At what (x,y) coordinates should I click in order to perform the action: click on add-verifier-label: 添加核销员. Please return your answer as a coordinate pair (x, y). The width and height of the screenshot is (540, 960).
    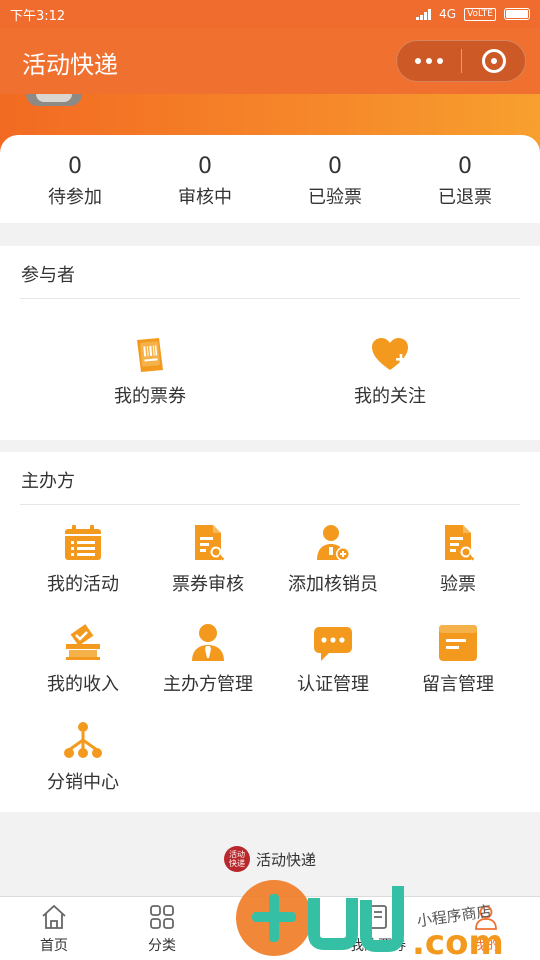
    Looking at the image, I should click on (333, 584).